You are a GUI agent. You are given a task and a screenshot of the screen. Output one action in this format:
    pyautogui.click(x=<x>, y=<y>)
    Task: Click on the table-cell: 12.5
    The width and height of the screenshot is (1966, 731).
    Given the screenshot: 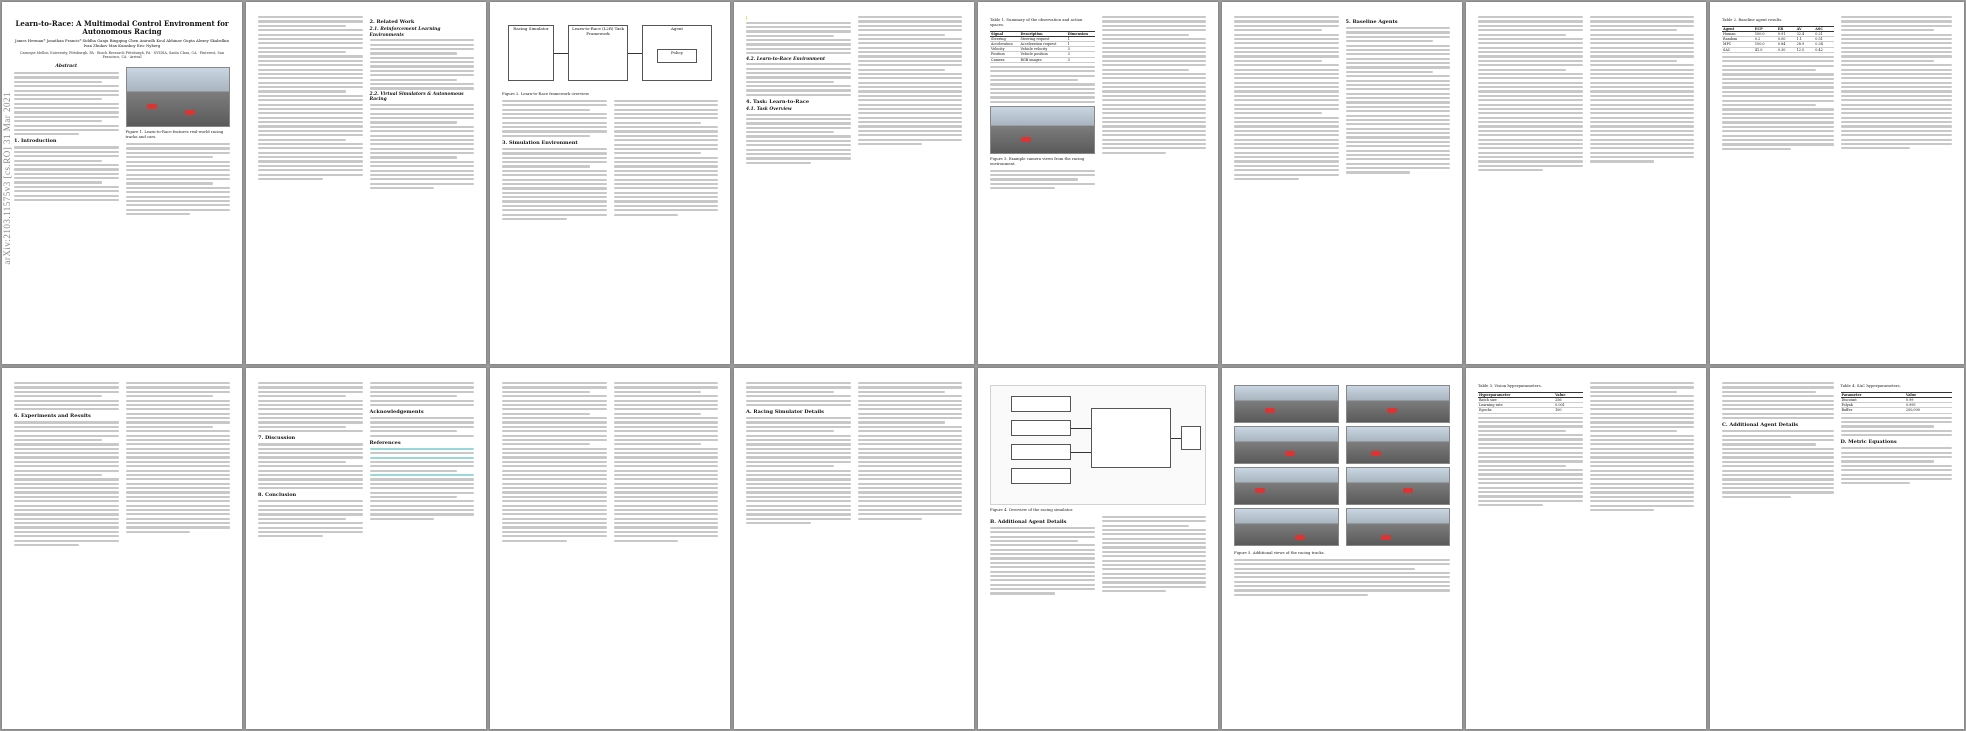 What is the action you would take?
    pyautogui.click(x=1805, y=50)
    